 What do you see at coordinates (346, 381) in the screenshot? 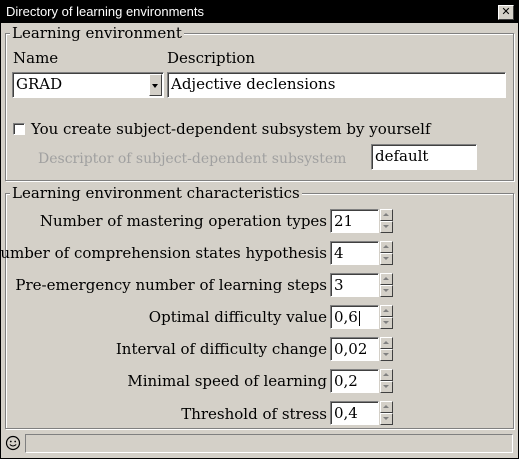
I see `minimal-speed-value: 0,2` at bounding box center [346, 381].